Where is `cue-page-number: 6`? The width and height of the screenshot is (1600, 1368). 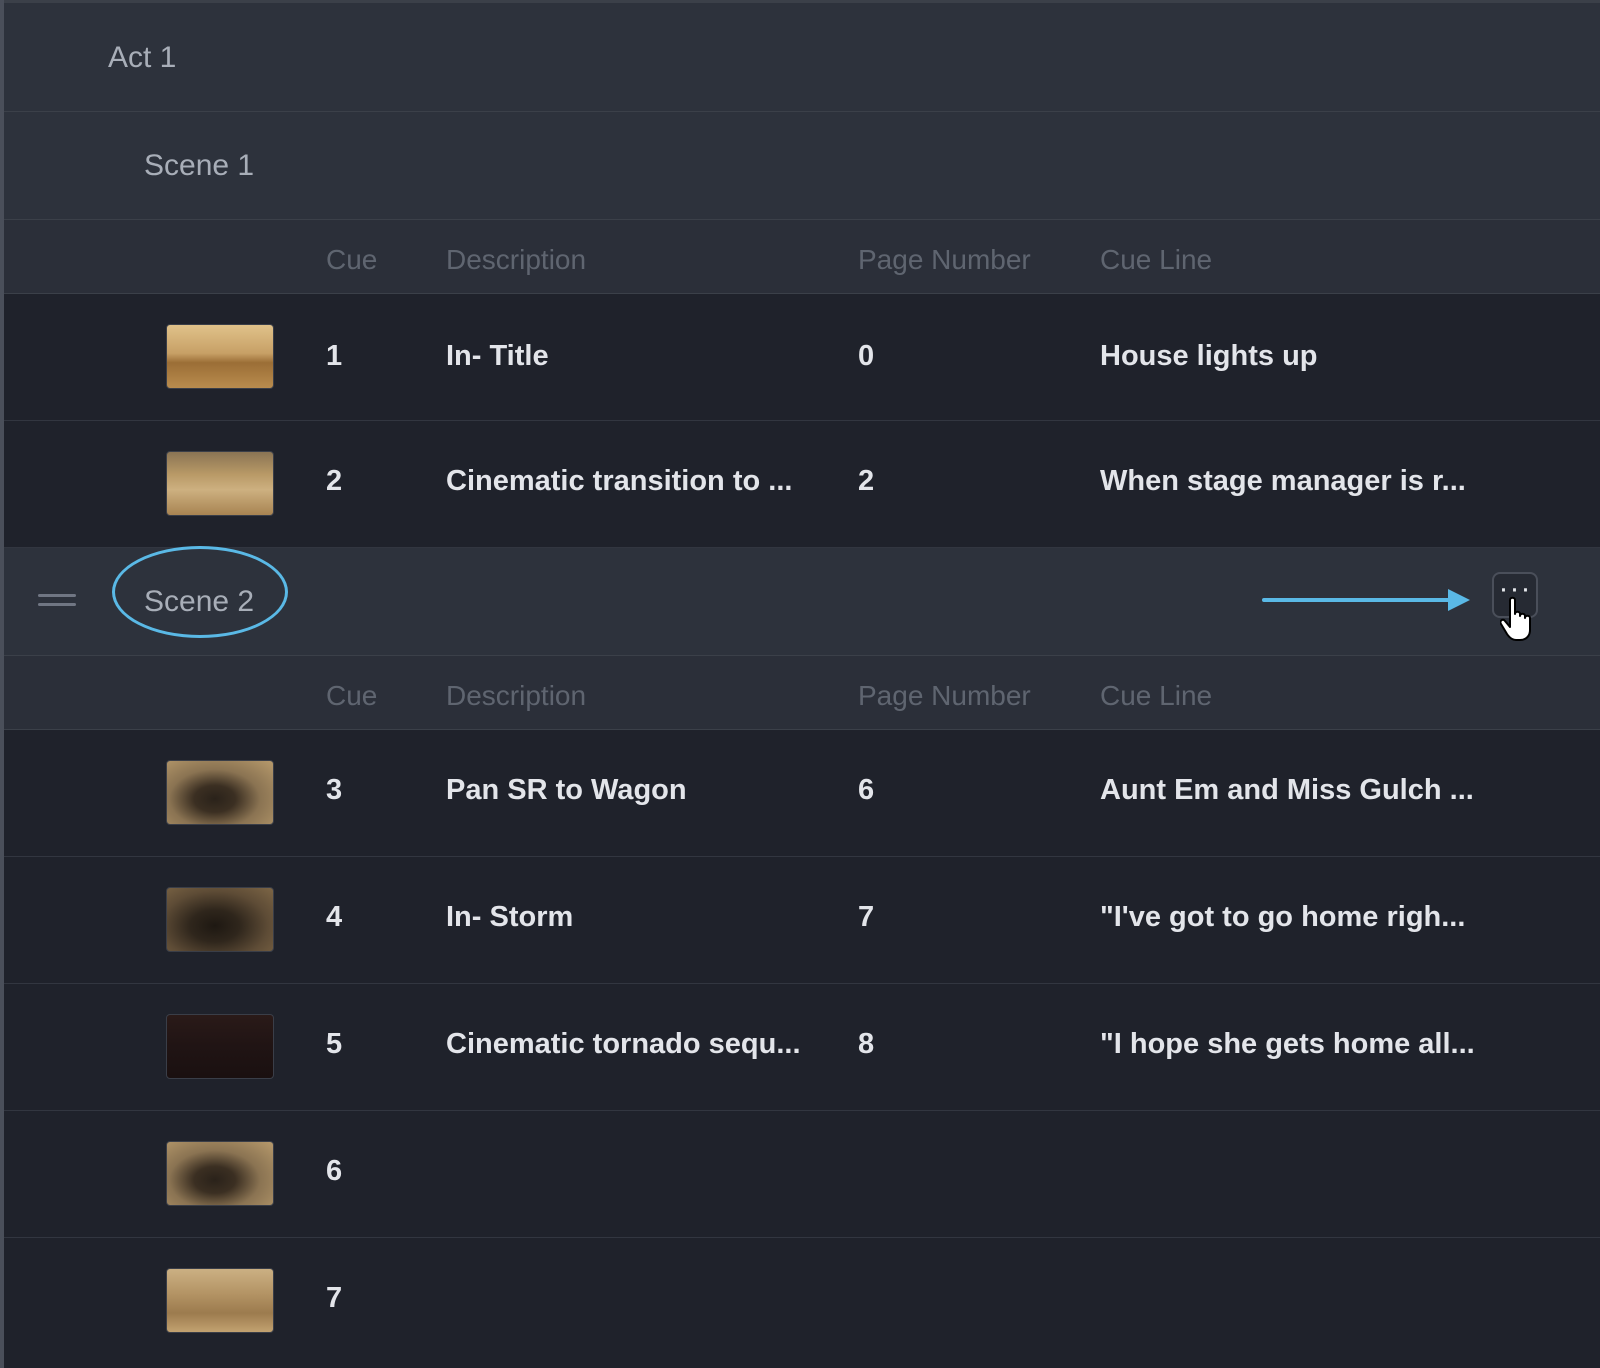
cue-page-number: 6 is located at coordinates (866, 790).